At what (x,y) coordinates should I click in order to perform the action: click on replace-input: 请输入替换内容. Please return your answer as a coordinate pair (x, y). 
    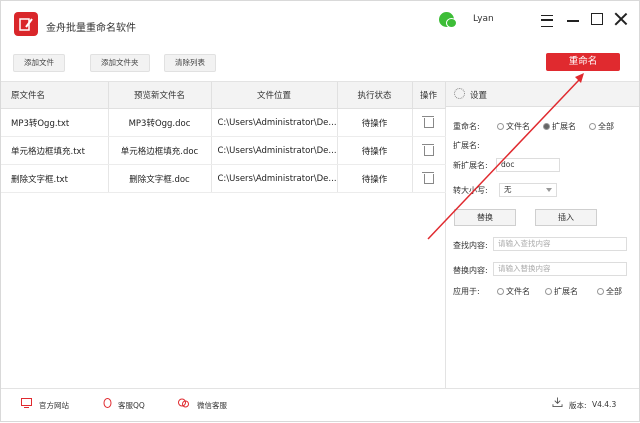
    Looking at the image, I should click on (560, 269).